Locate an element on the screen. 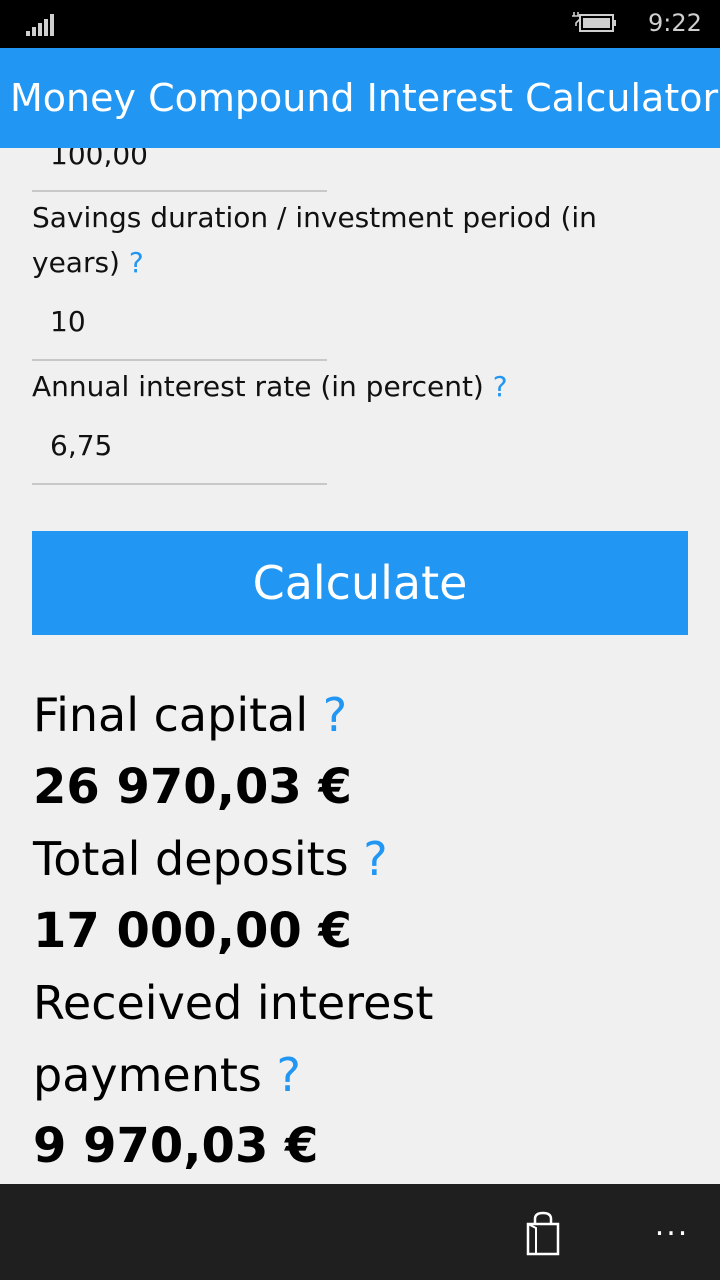 This screenshot has height=1280, width=720. rate-field: 6,75 is located at coordinates (81, 445).